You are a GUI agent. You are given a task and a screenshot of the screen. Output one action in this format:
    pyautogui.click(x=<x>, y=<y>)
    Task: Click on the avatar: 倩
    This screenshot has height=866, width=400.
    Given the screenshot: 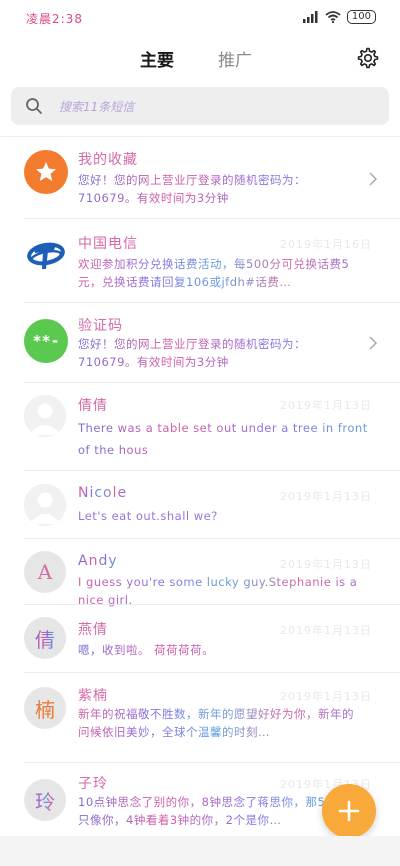 What is the action you would take?
    pyautogui.click(x=45, y=638)
    